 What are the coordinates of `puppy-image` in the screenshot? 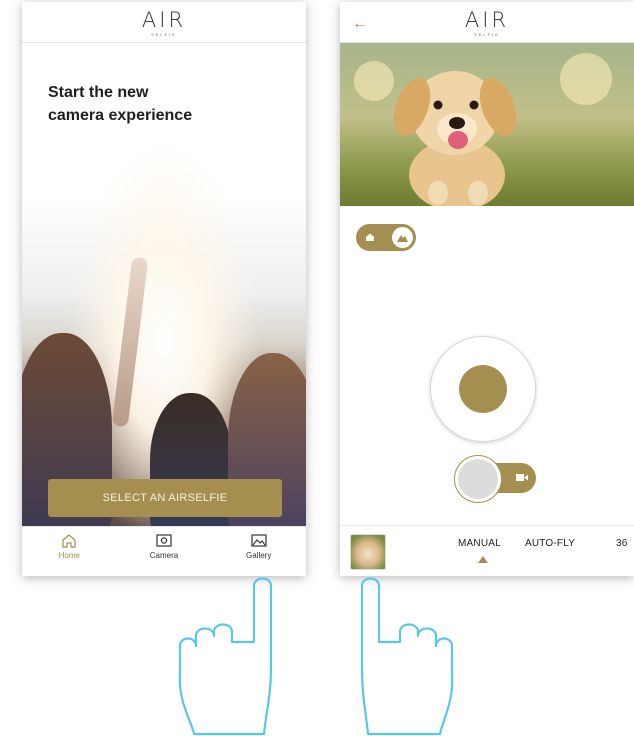 It's located at (455, 138).